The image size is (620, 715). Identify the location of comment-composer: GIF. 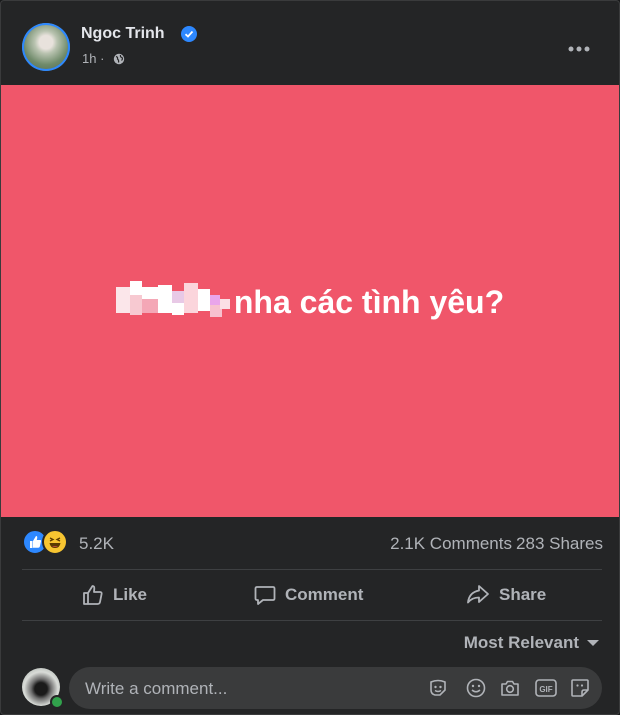
(335, 689).